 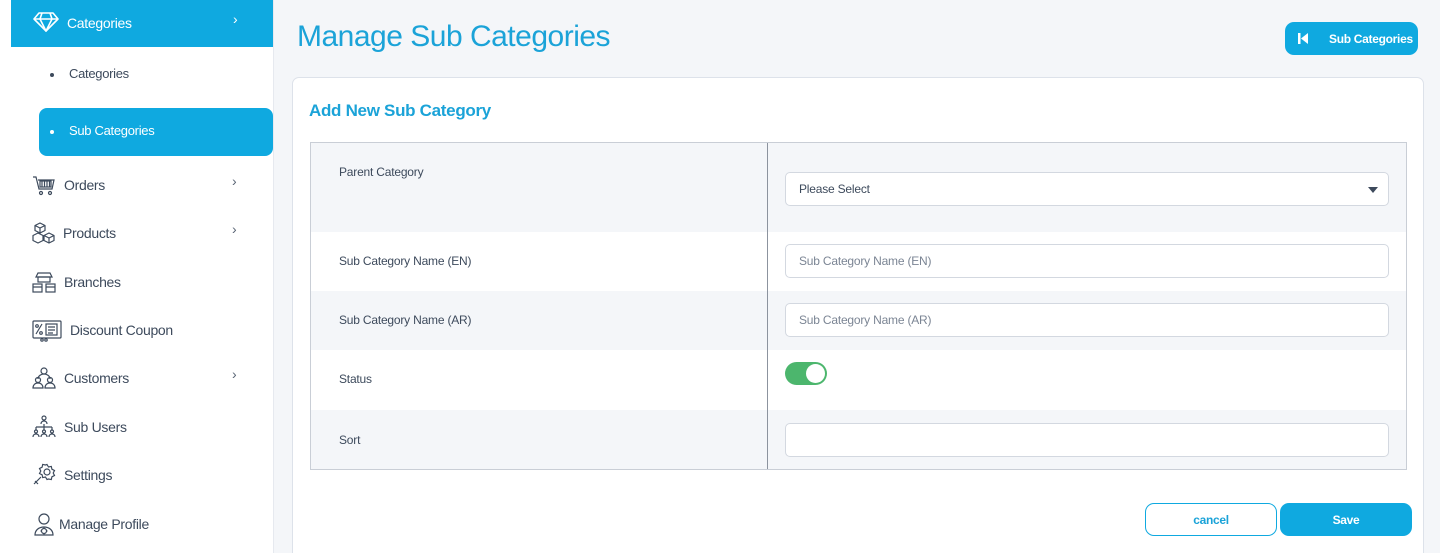 What do you see at coordinates (1087, 440) in the screenshot?
I see `sort-input` at bounding box center [1087, 440].